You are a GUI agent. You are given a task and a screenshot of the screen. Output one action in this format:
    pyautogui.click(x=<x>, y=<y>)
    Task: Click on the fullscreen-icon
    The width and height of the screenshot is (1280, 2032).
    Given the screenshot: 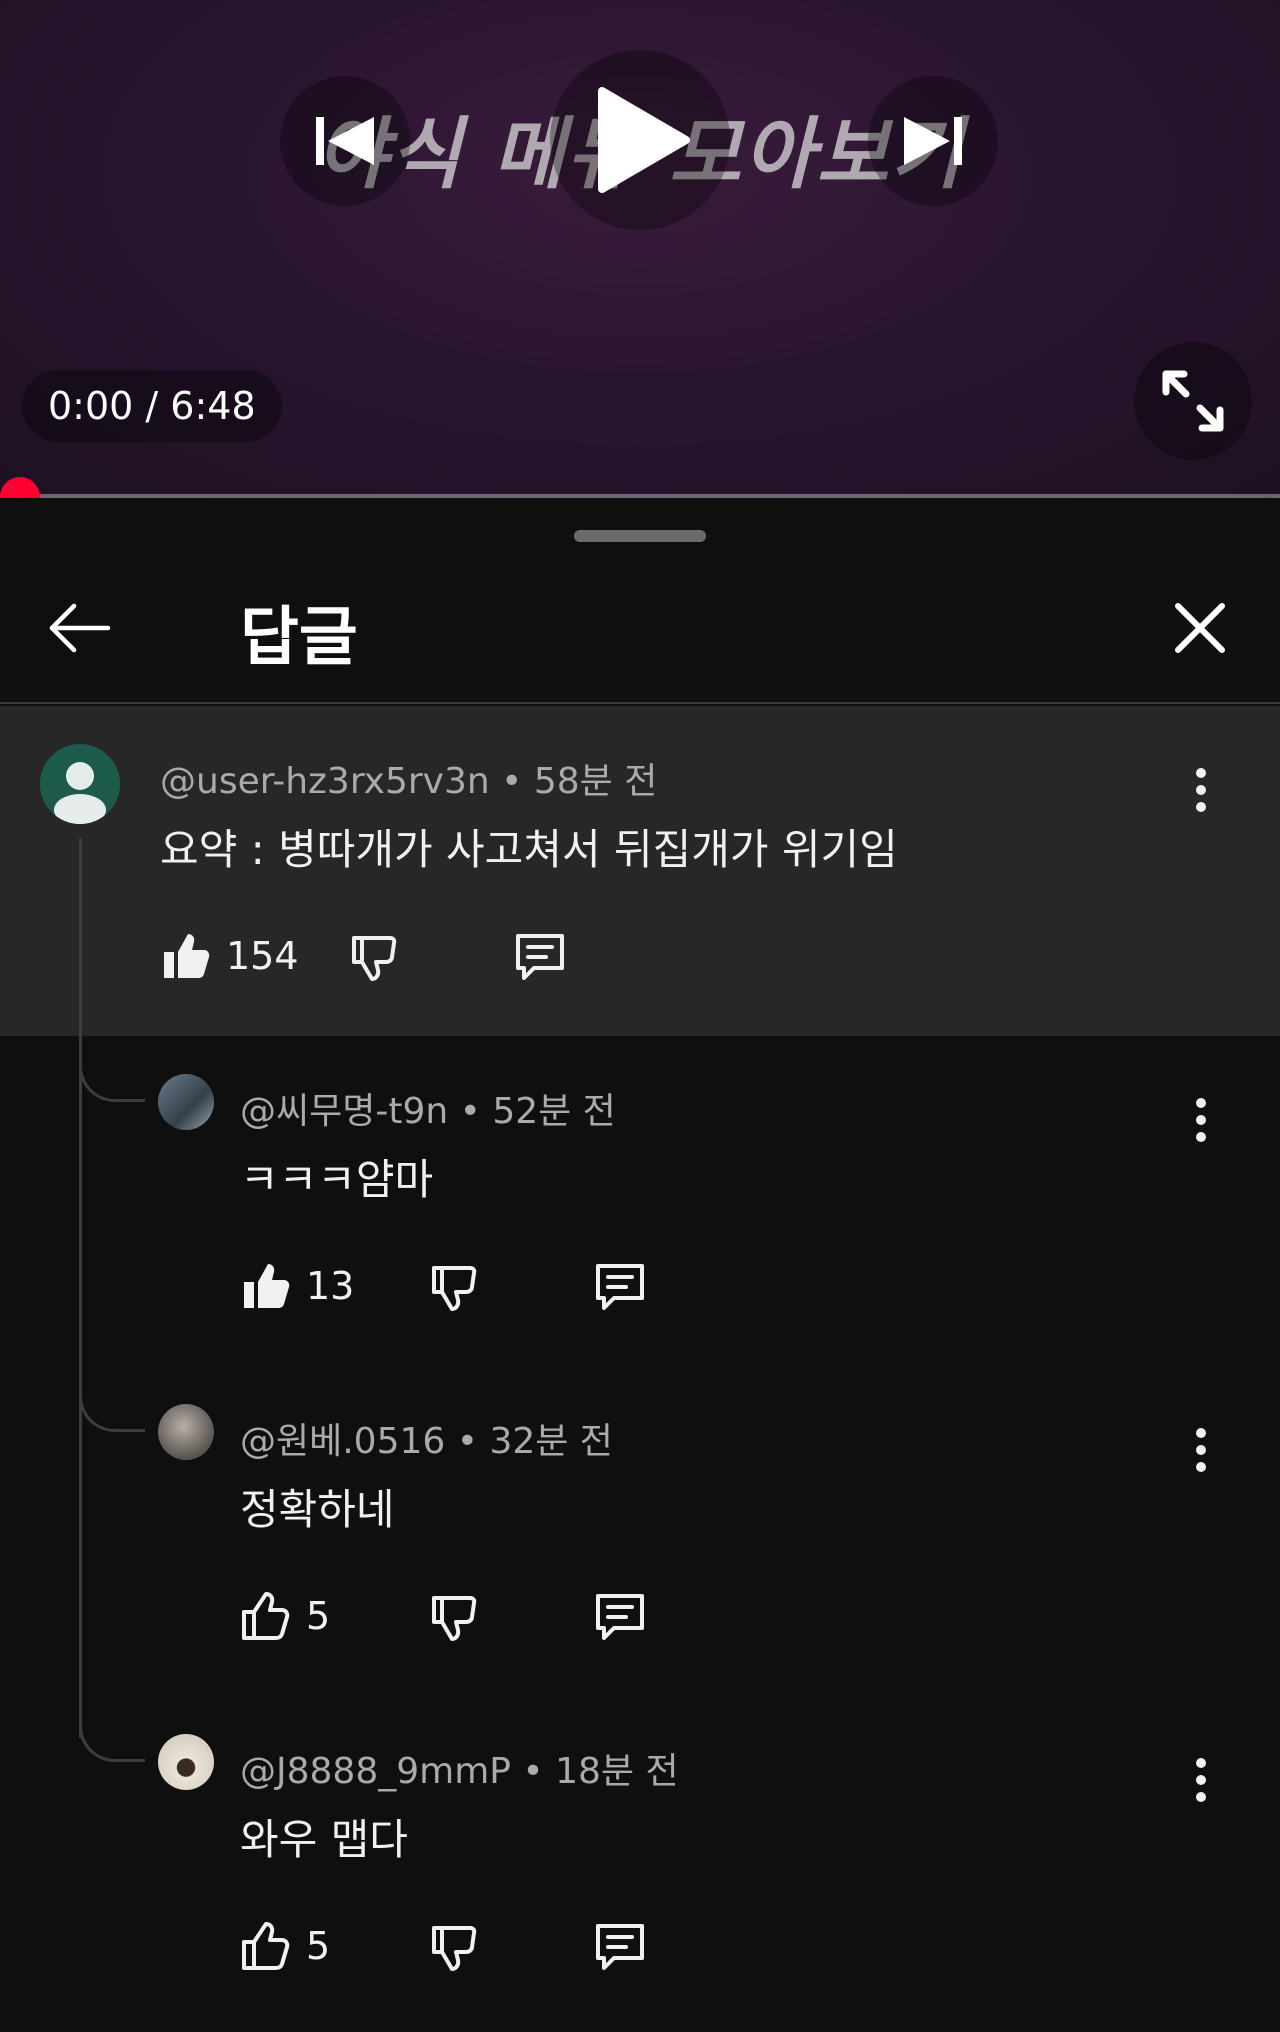 What is the action you would take?
    pyautogui.click(x=1193, y=401)
    